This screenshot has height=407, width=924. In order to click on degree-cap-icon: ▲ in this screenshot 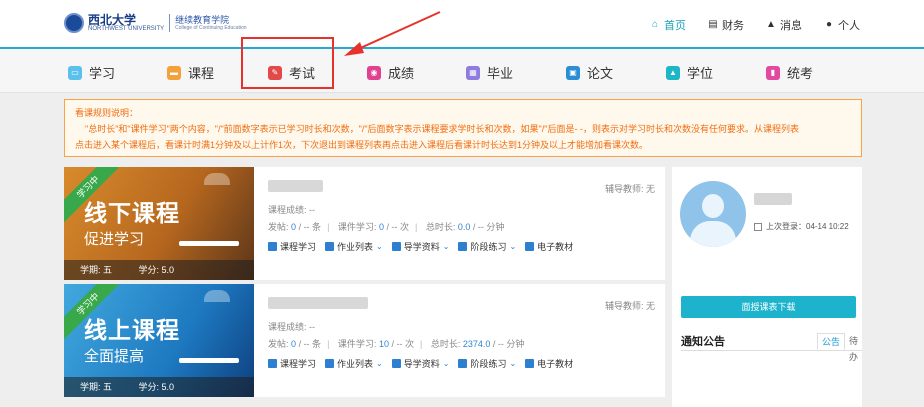, I will do `click(673, 72)`.